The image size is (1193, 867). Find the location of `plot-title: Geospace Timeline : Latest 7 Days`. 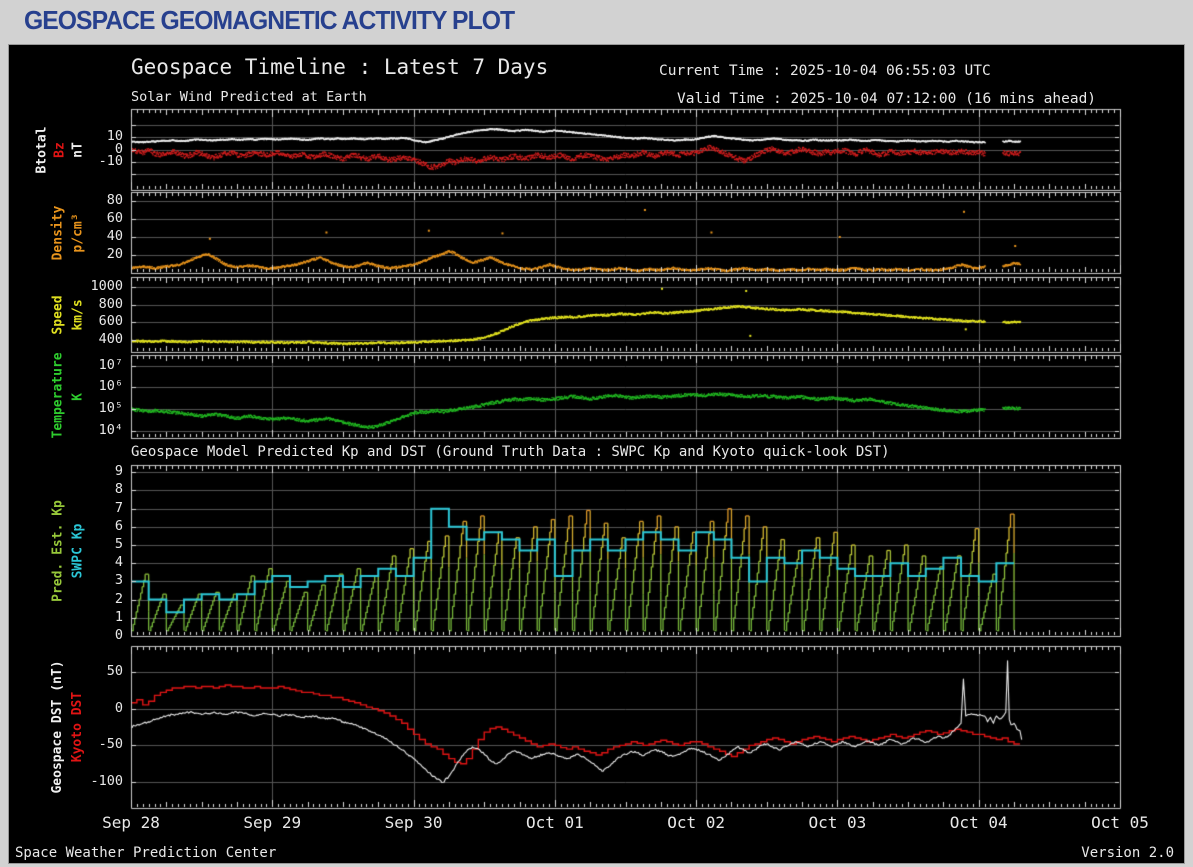

plot-title: Geospace Timeline : Latest 7 Days is located at coordinates (340, 67).